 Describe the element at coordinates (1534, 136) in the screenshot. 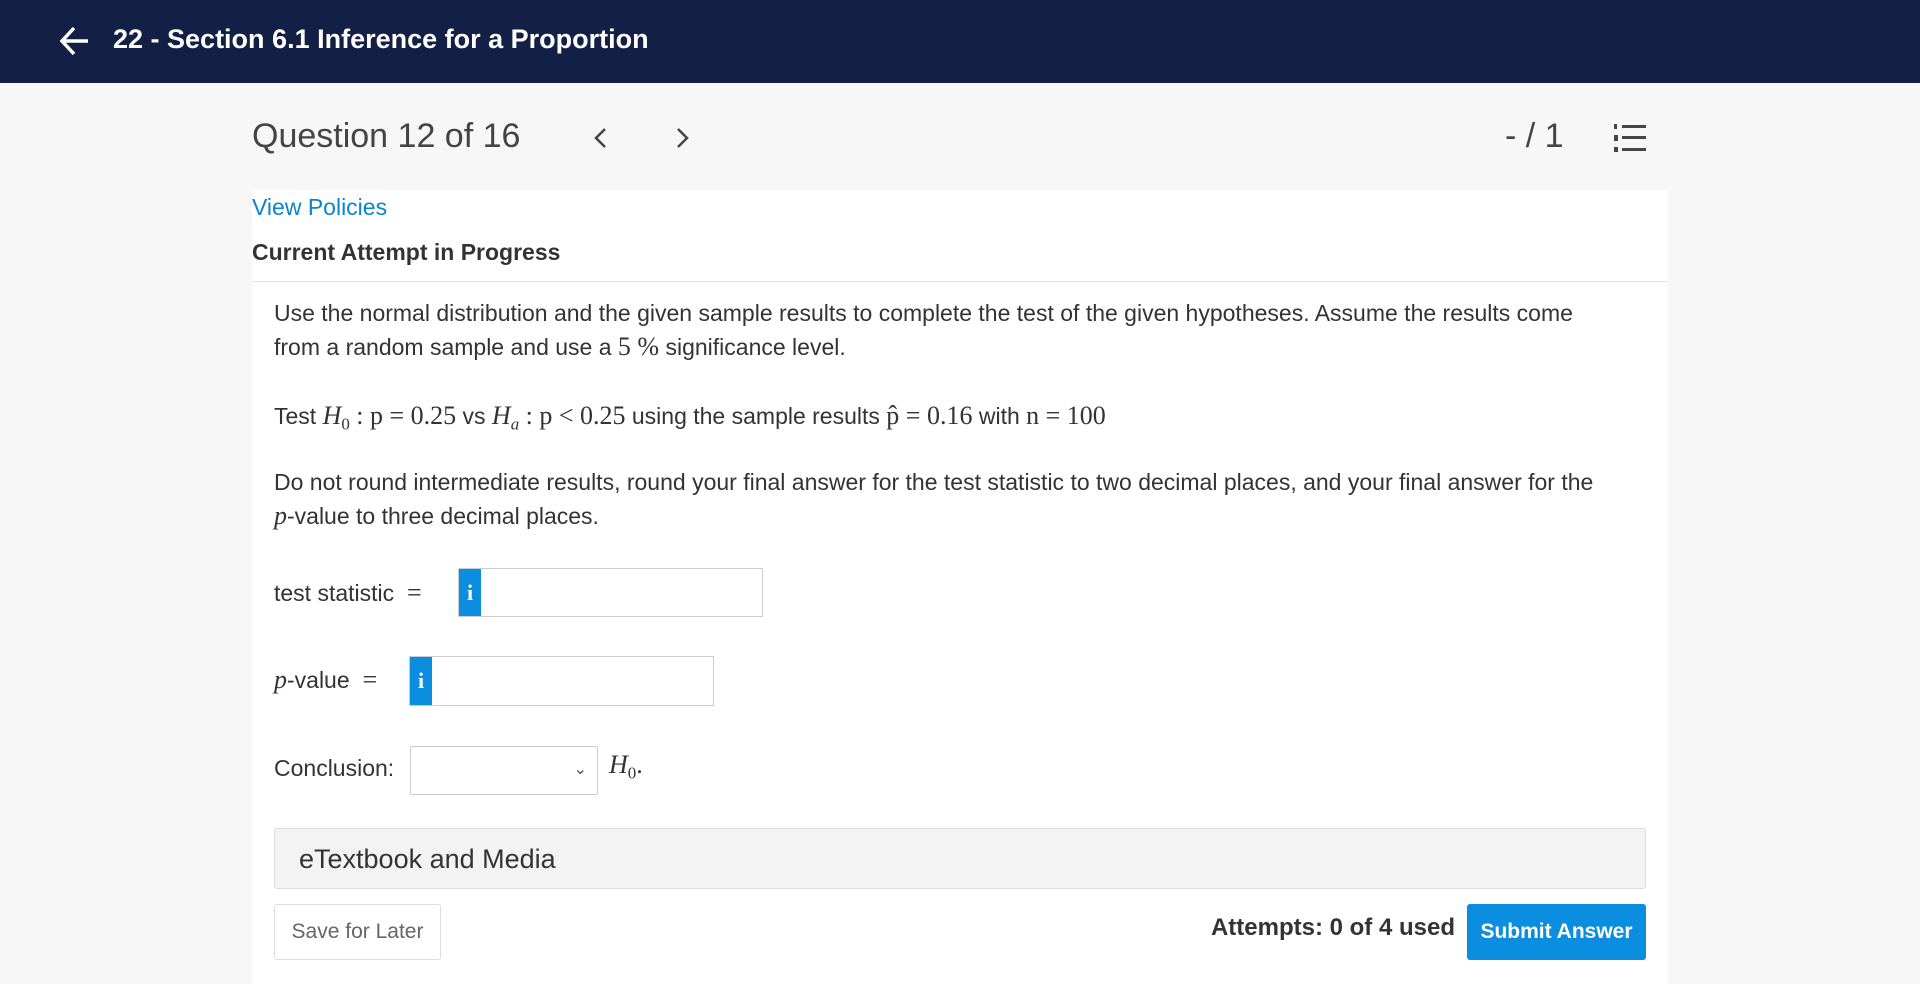

I see `question-score: - / 1` at that location.